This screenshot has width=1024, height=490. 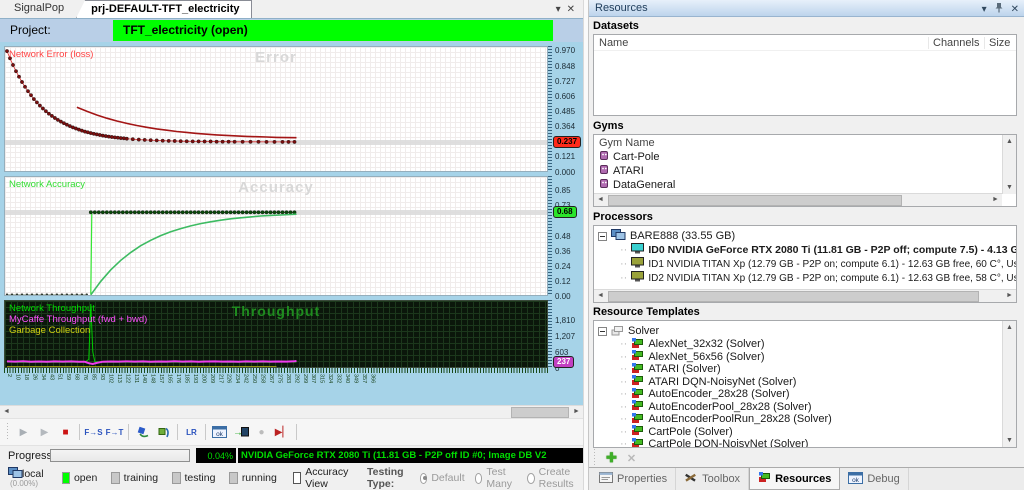 I want to click on accuracy-view-checkbox, so click(x=297, y=478).